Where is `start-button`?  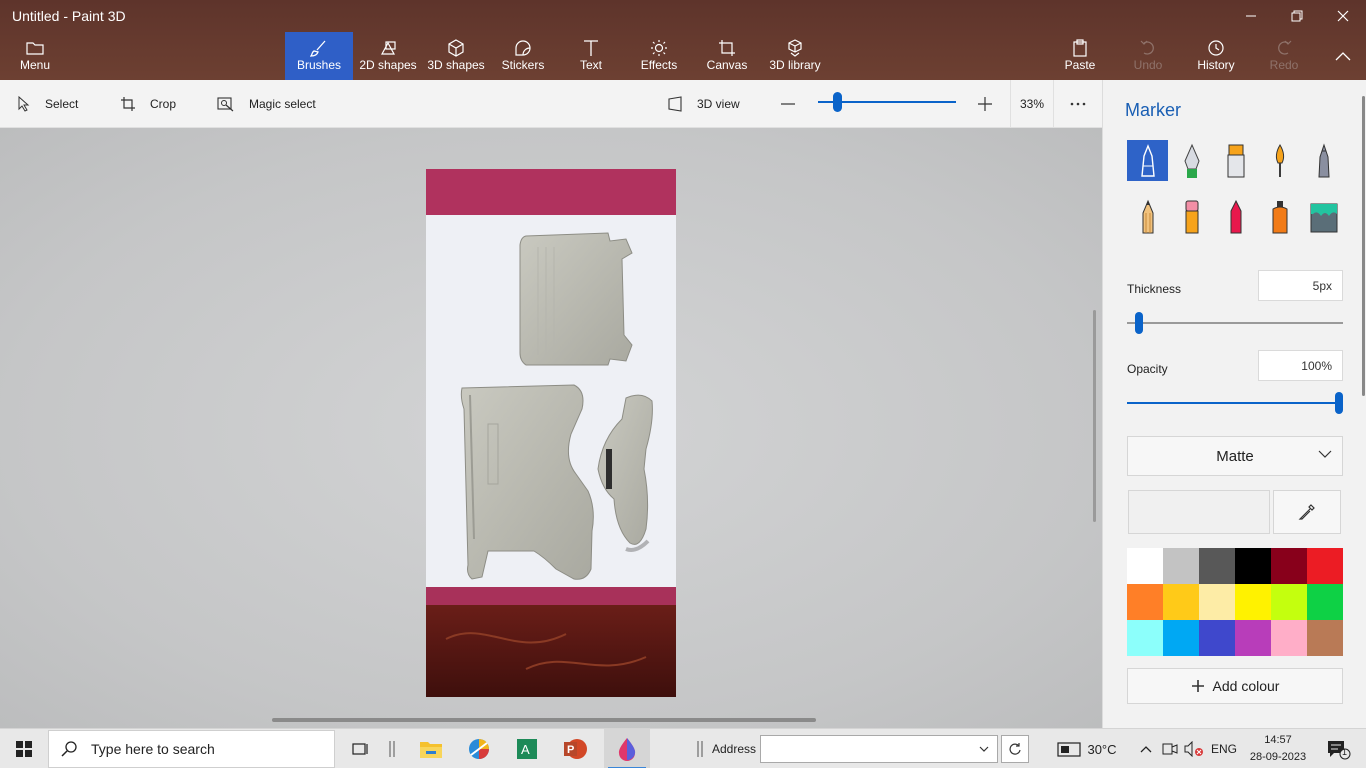
start-button is located at coordinates (24, 748).